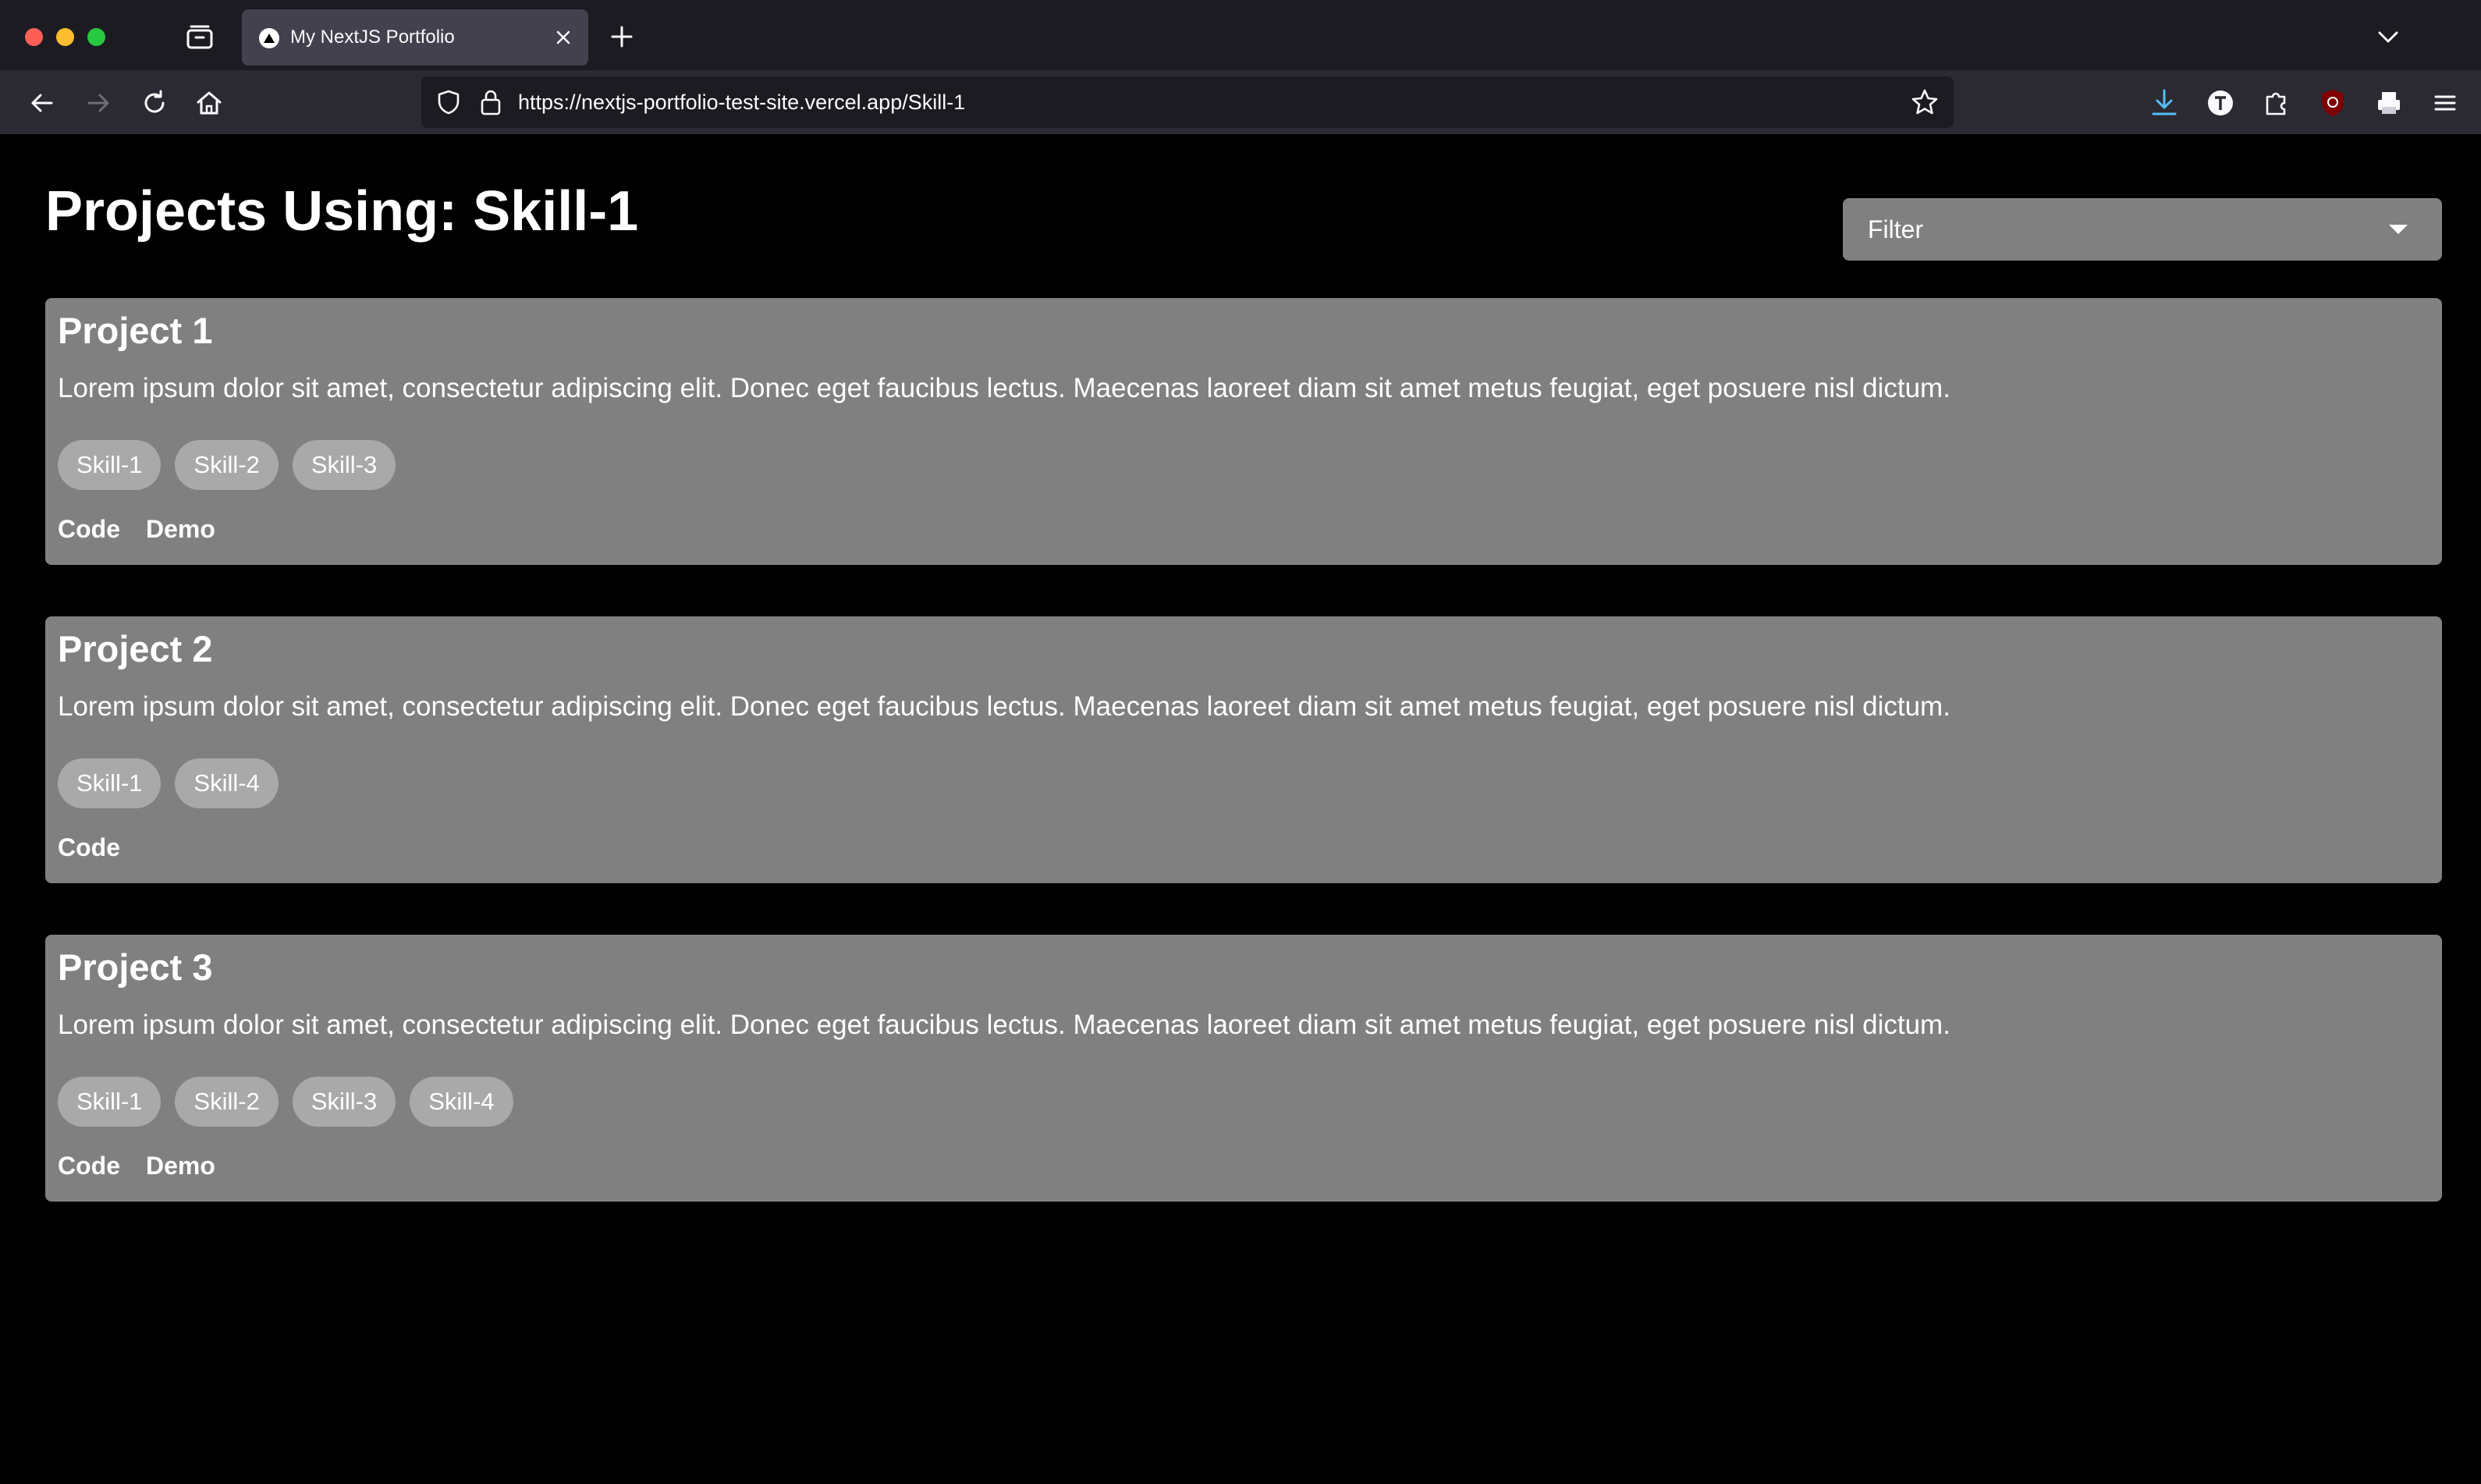 Image resolution: width=2481 pixels, height=1484 pixels. What do you see at coordinates (135, 967) in the screenshot?
I see `project-title: Project 3` at bounding box center [135, 967].